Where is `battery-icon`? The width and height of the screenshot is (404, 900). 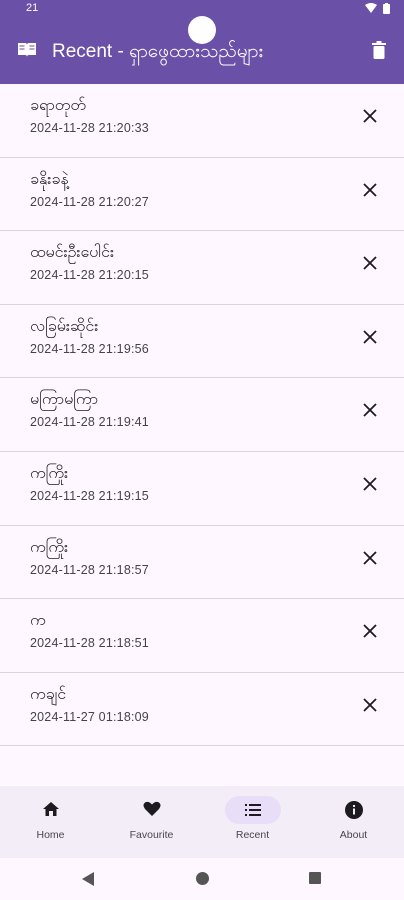
battery-icon is located at coordinates (386, 8).